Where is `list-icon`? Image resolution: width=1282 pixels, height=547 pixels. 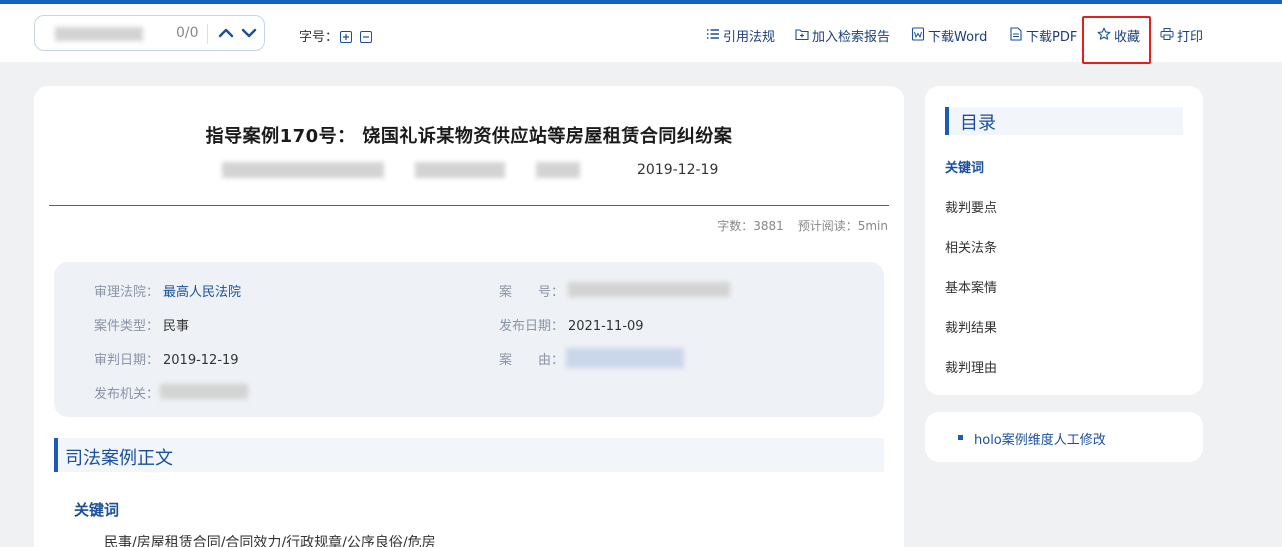
list-icon is located at coordinates (713, 34).